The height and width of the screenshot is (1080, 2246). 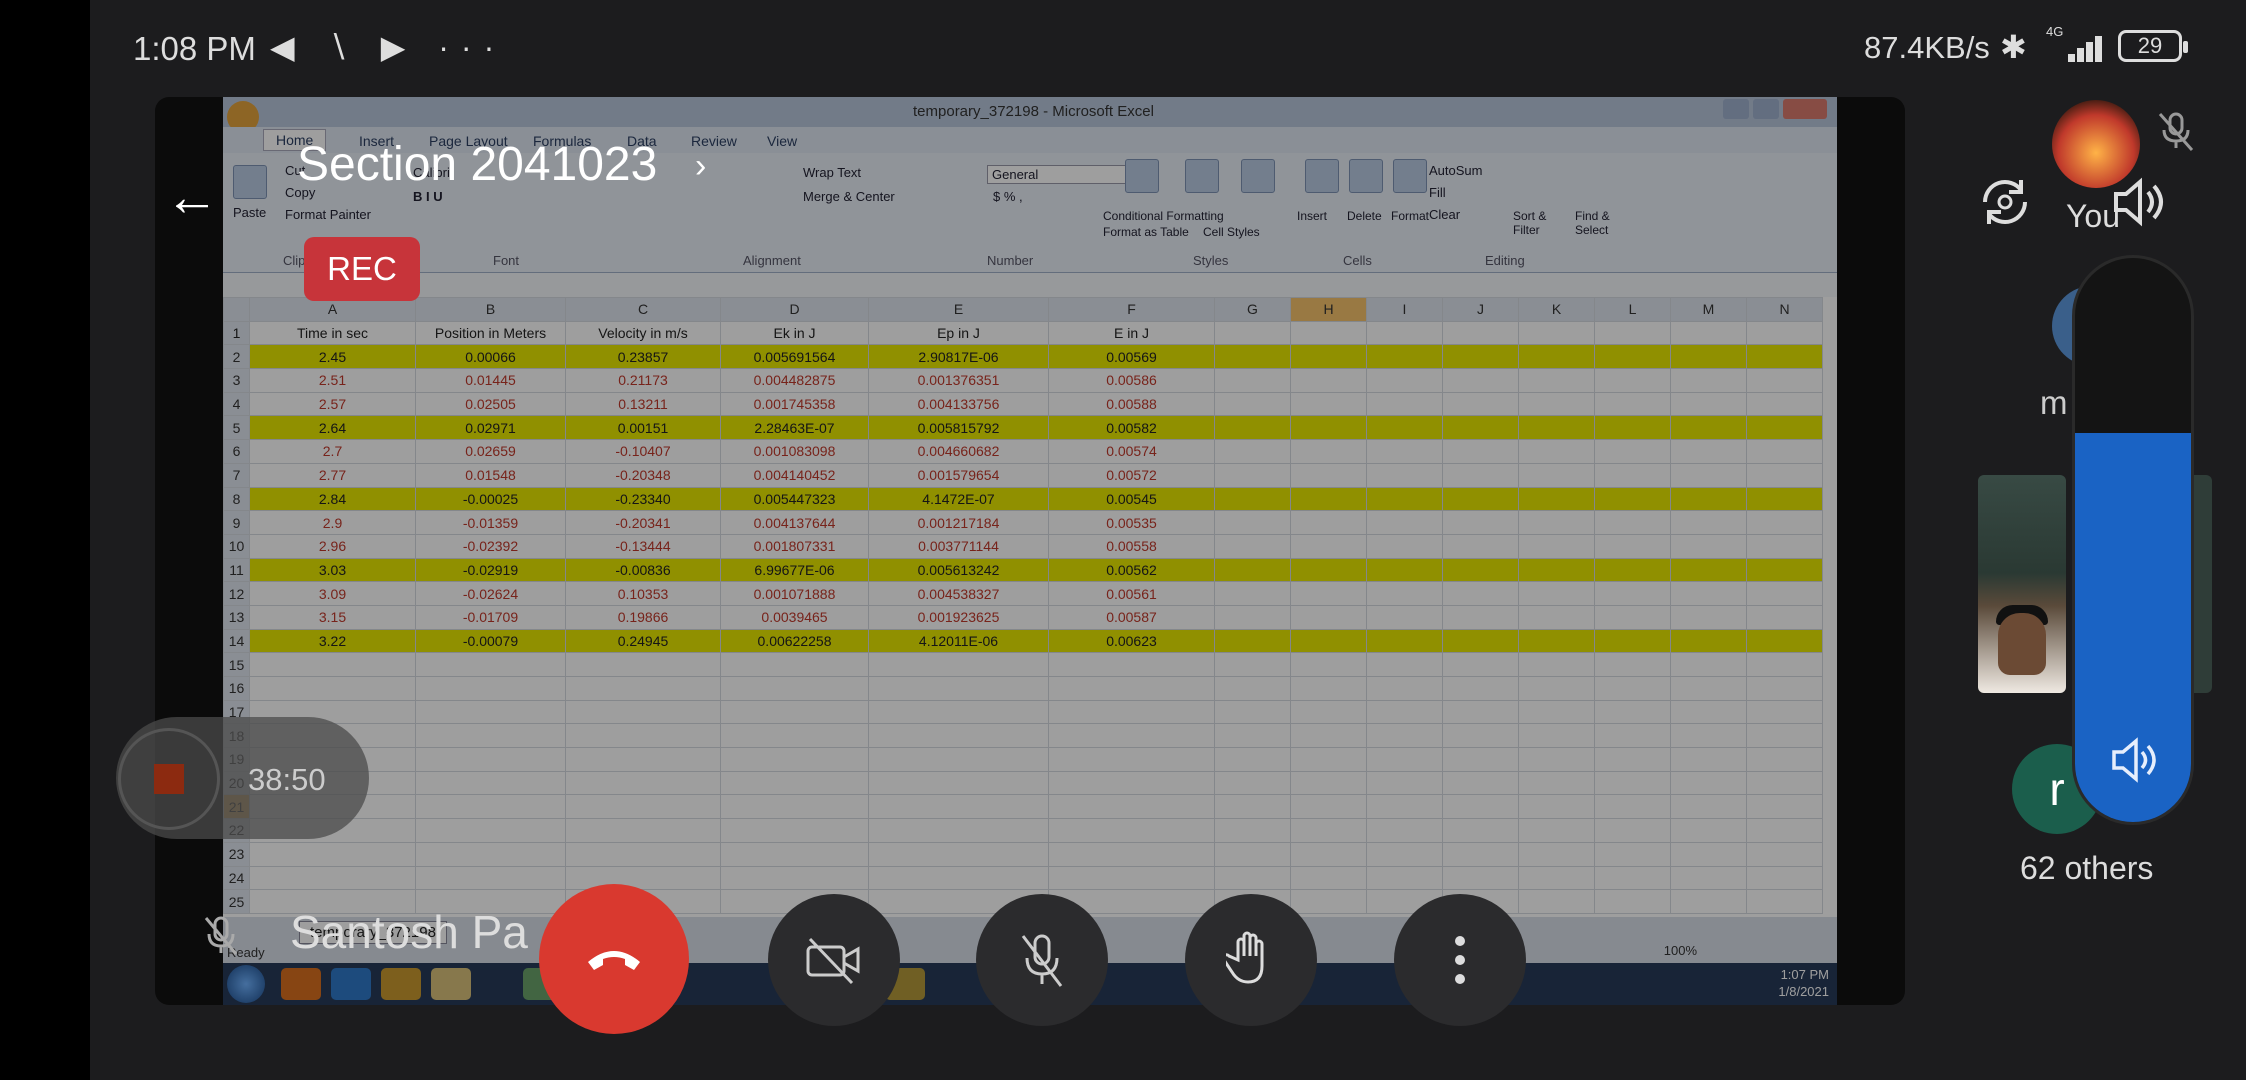 I want to click on paste-icon, so click(x=250, y=182).